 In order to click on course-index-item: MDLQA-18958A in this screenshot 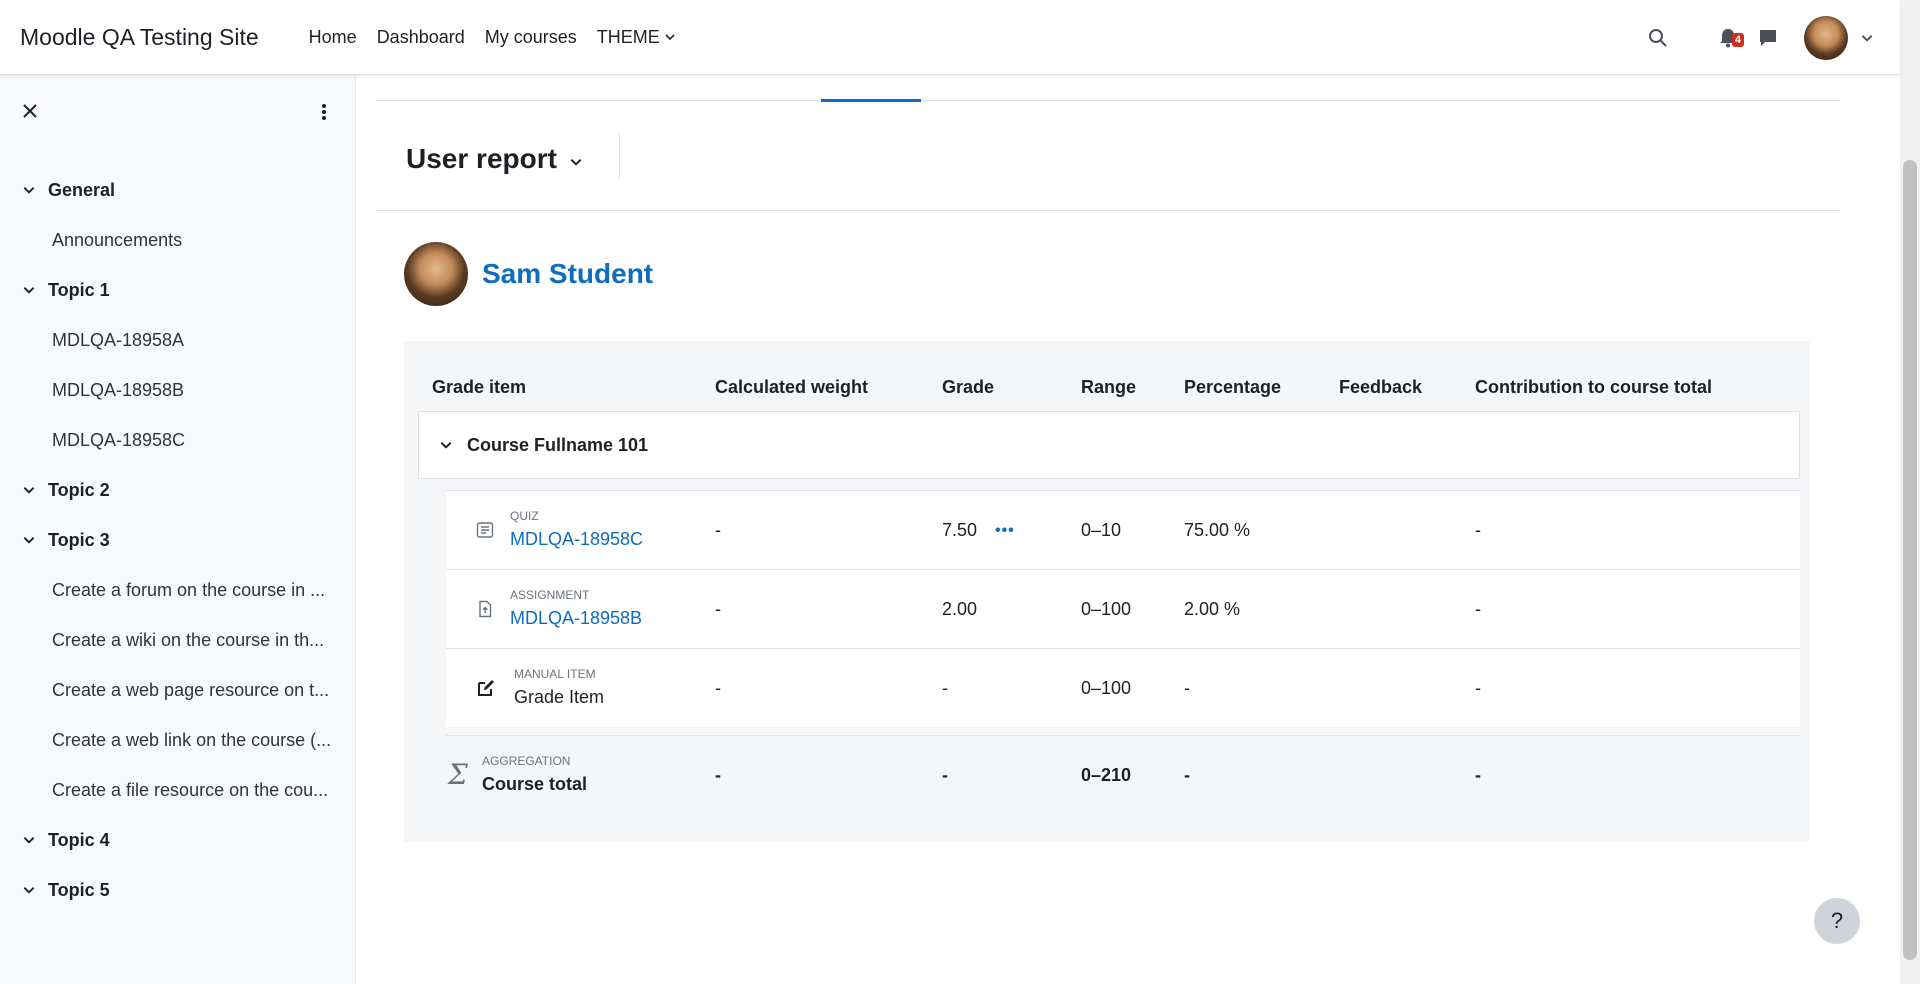, I will do `click(178, 340)`.